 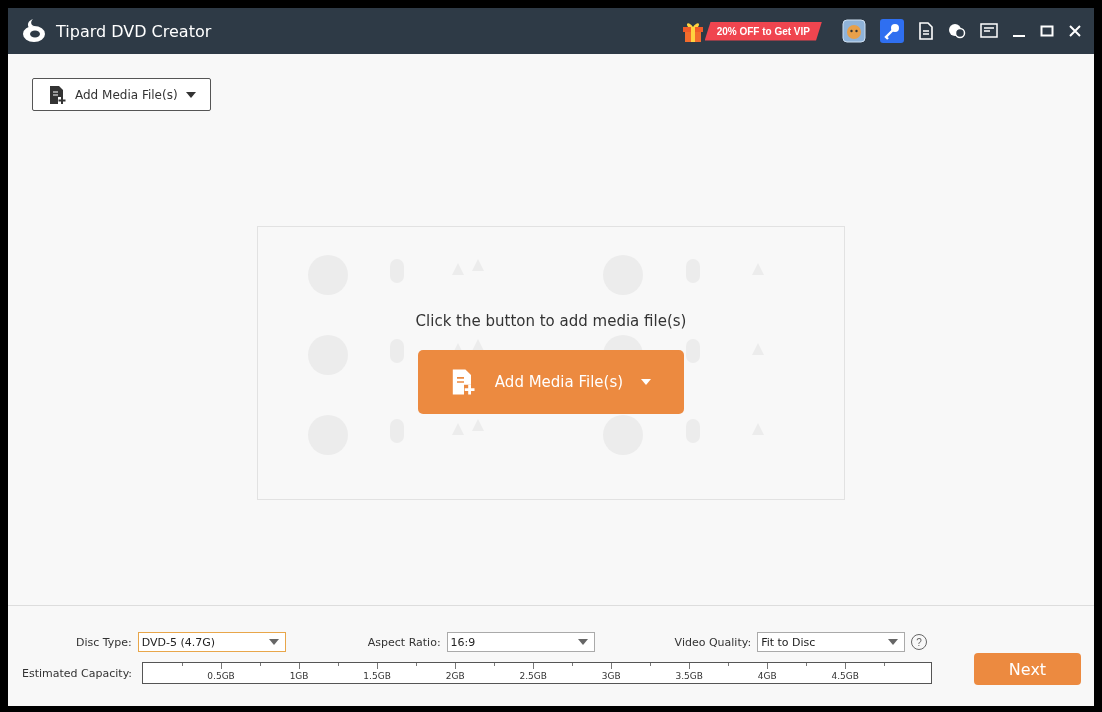 I want to click on dropdown: DVD-5 (4.7G), so click(x=211, y=642).